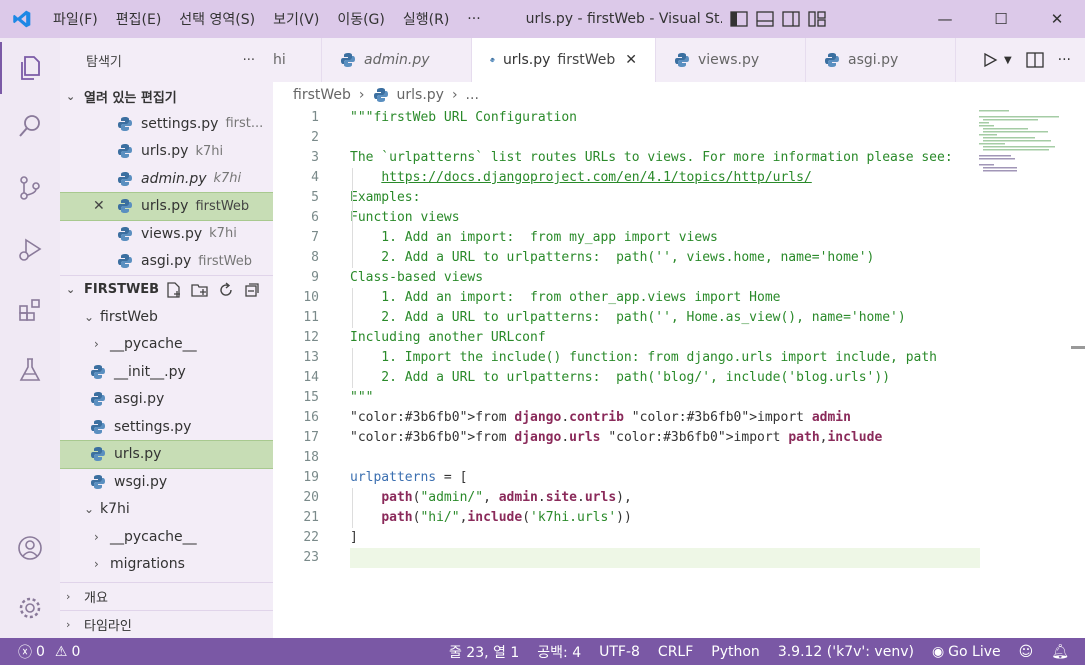  Describe the element at coordinates (564, 60) in the screenshot. I see `tab-urls-active: urls.py firstWeb ✕` at that location.